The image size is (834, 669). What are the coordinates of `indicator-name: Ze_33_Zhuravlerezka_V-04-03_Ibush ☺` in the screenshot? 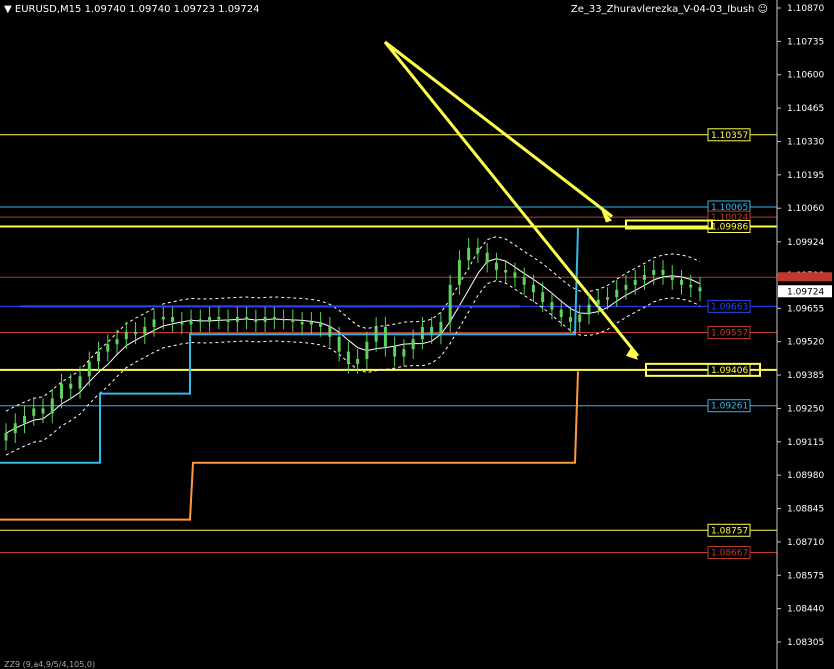 It's located at (669, 9).